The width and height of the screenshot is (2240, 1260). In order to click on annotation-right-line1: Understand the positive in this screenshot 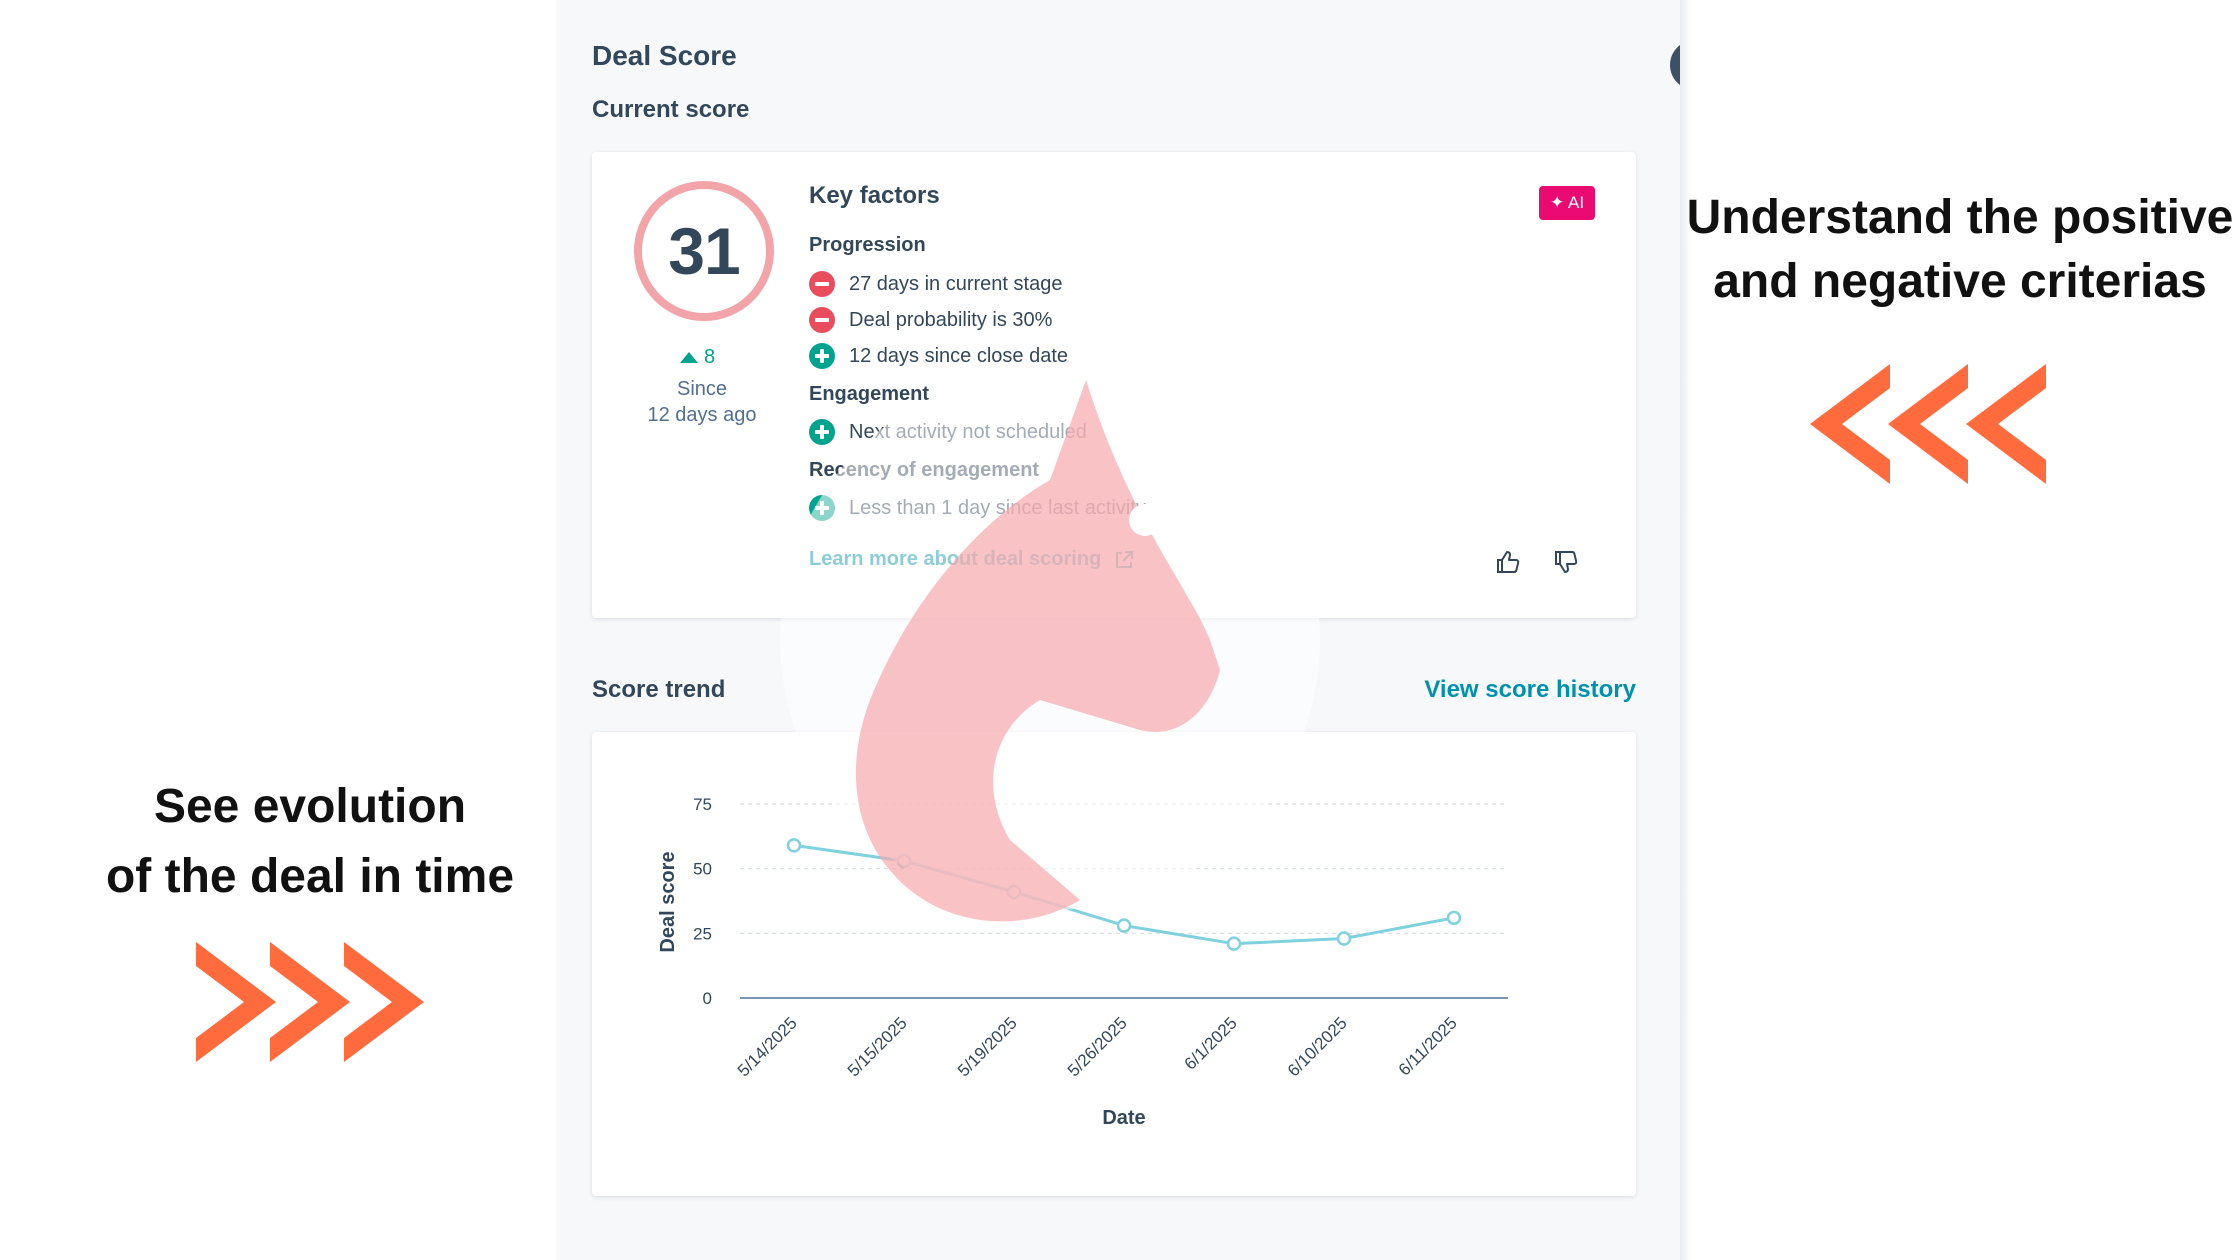, I will do `click(1960, 217)`.